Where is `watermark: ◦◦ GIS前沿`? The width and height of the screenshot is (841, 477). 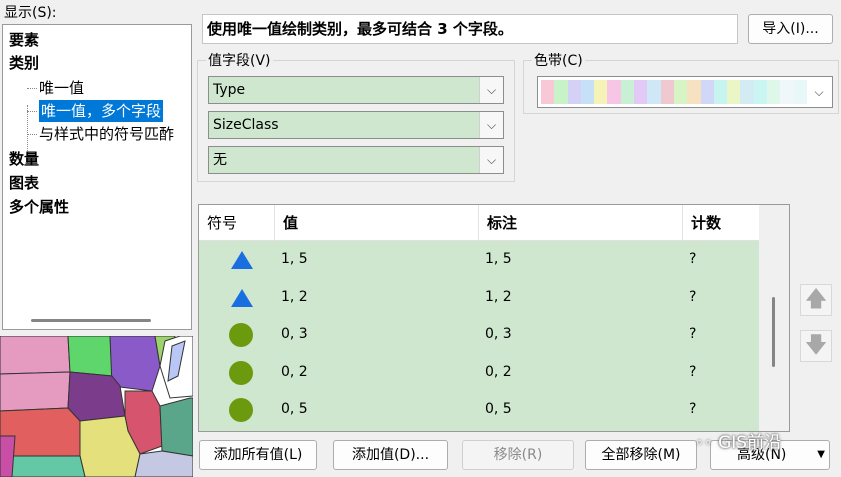
watermark: ◦◦ GIS前沿 is located at coordinates (738, 440).